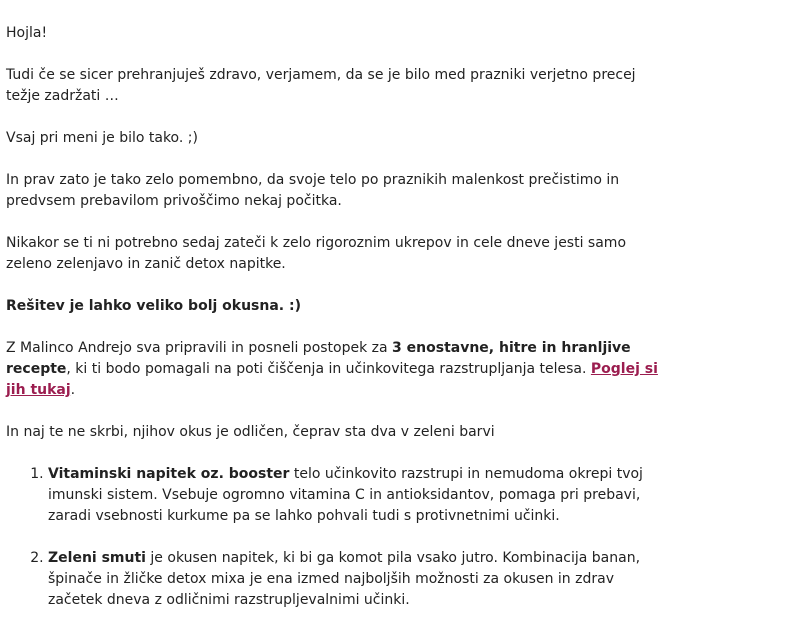 The width and height of the screenshot is (800, 632). I want to click on paragraph-solution: Rešitev je lahko veliko bolj okusna. :), so click(333, 306).